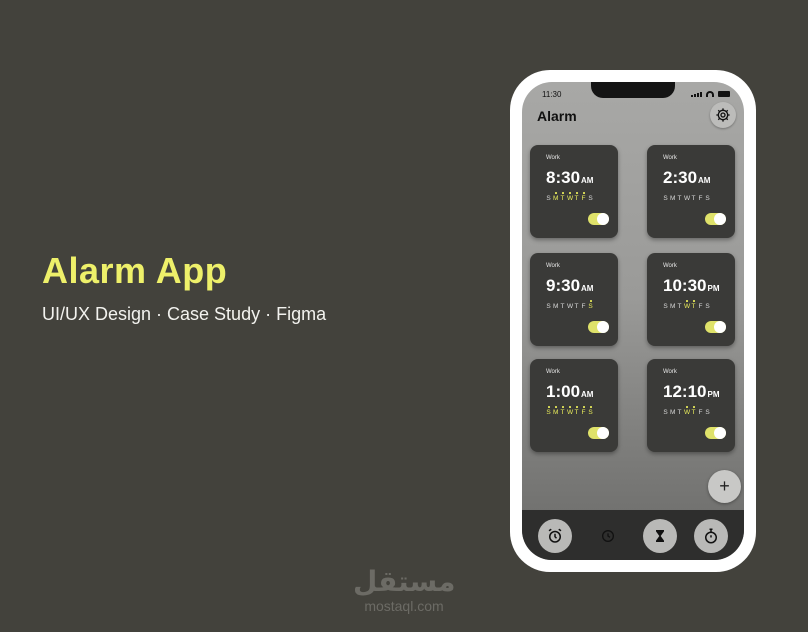  I want to click on watermark: مستقل mostaql.com, so click(404, 590).